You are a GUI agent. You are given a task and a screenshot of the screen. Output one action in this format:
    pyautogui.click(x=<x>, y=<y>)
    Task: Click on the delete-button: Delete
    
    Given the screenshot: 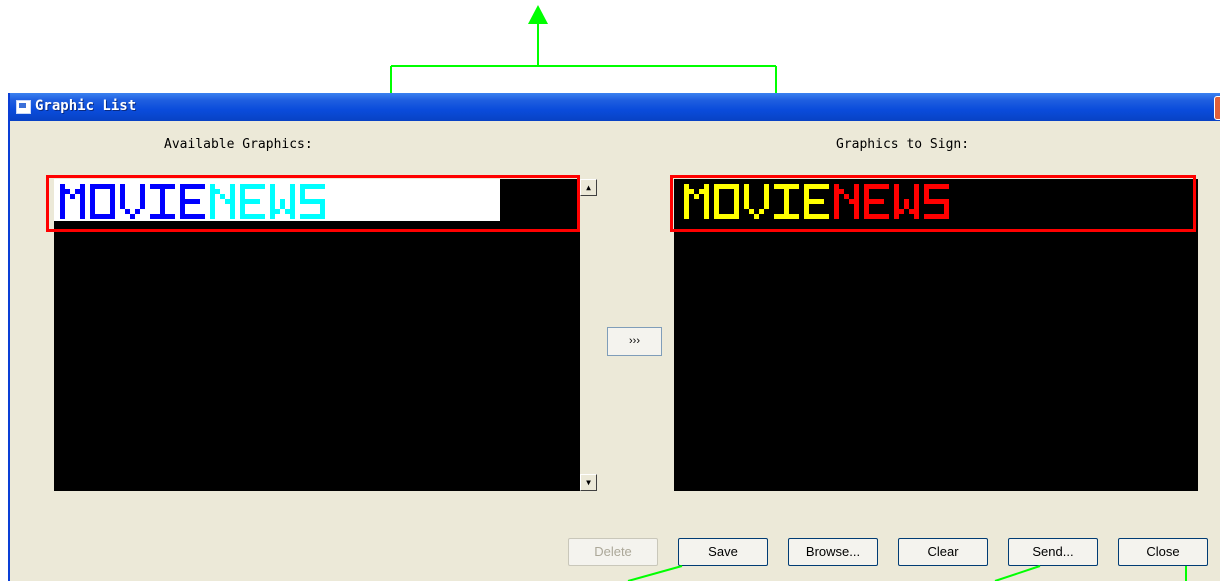 What is the action you would take?
    pyautogui.click(x=613, y=552)
    